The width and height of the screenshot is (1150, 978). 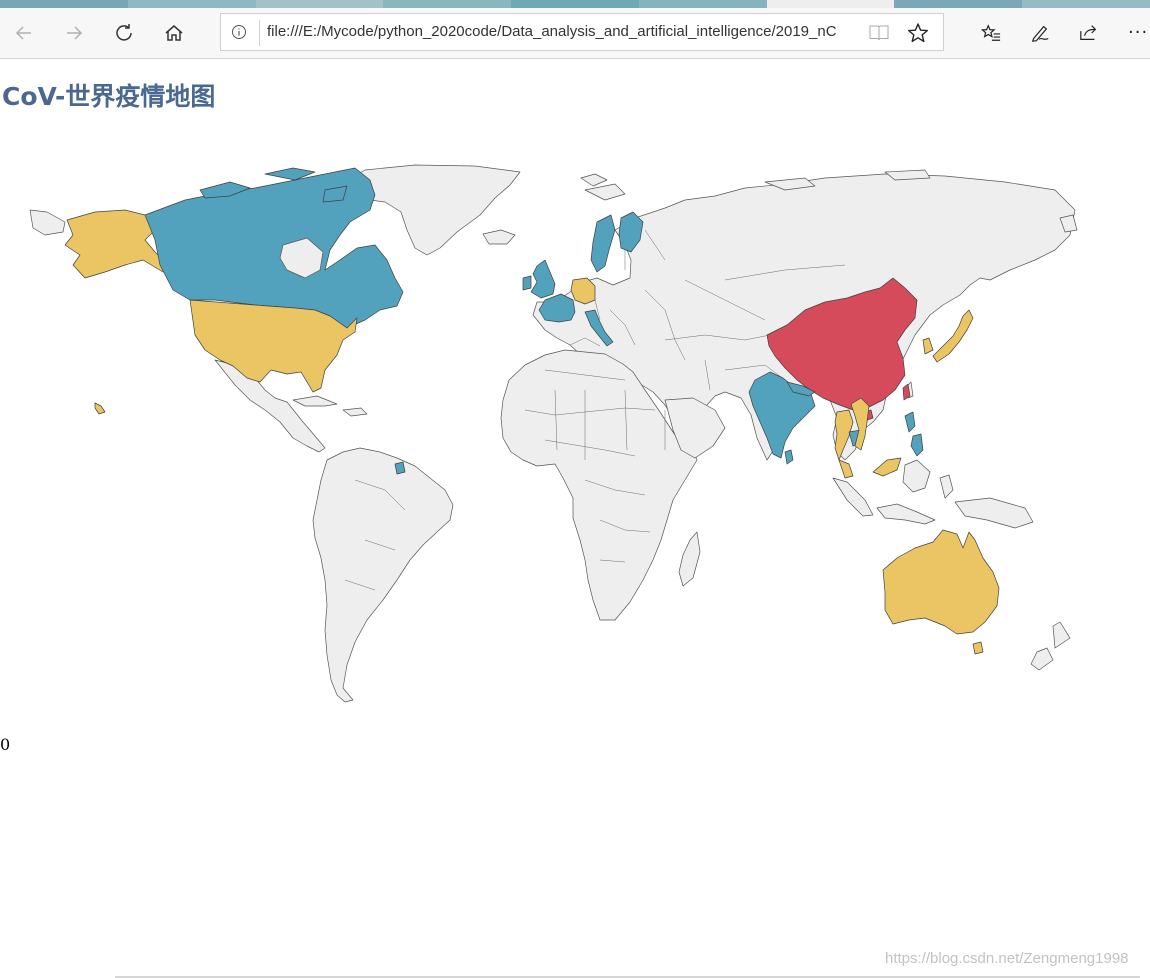 What do you see at coordinates (789, 457) in the screenshot?
I see `country-sri-lanka` at bounding box center [789, 457].